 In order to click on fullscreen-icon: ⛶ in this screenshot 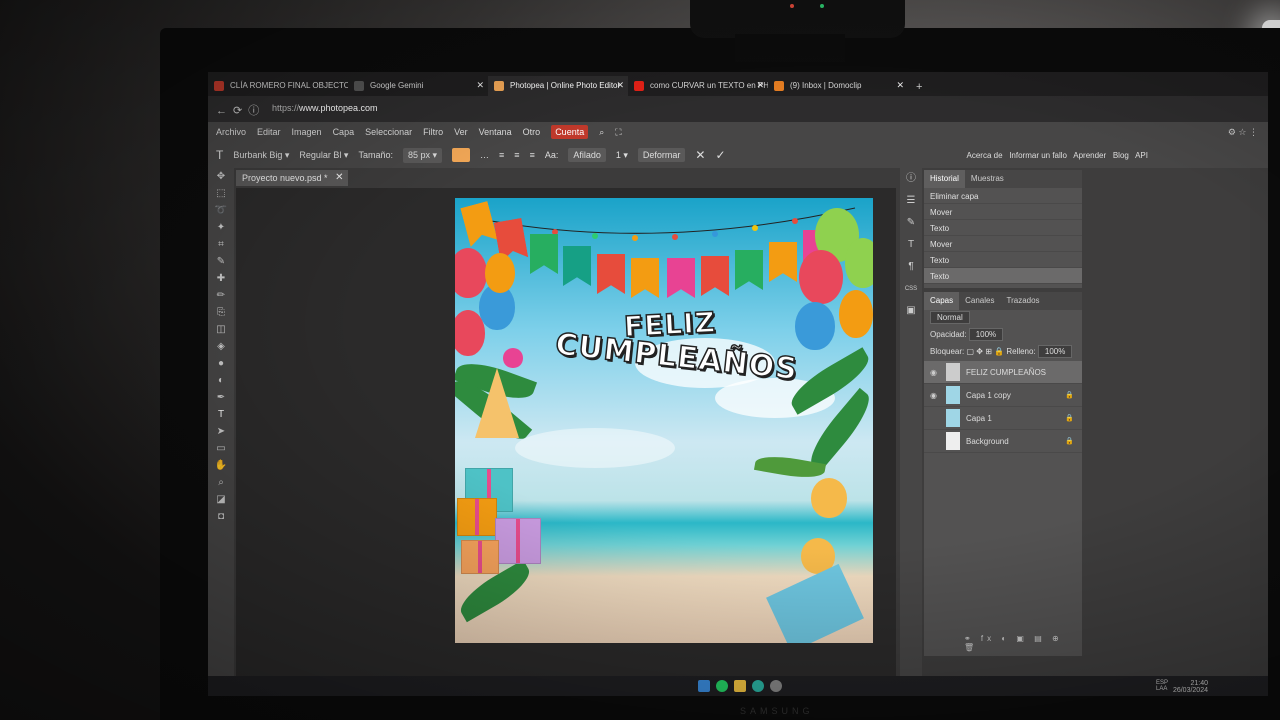, I will do `click(618, 132)`.